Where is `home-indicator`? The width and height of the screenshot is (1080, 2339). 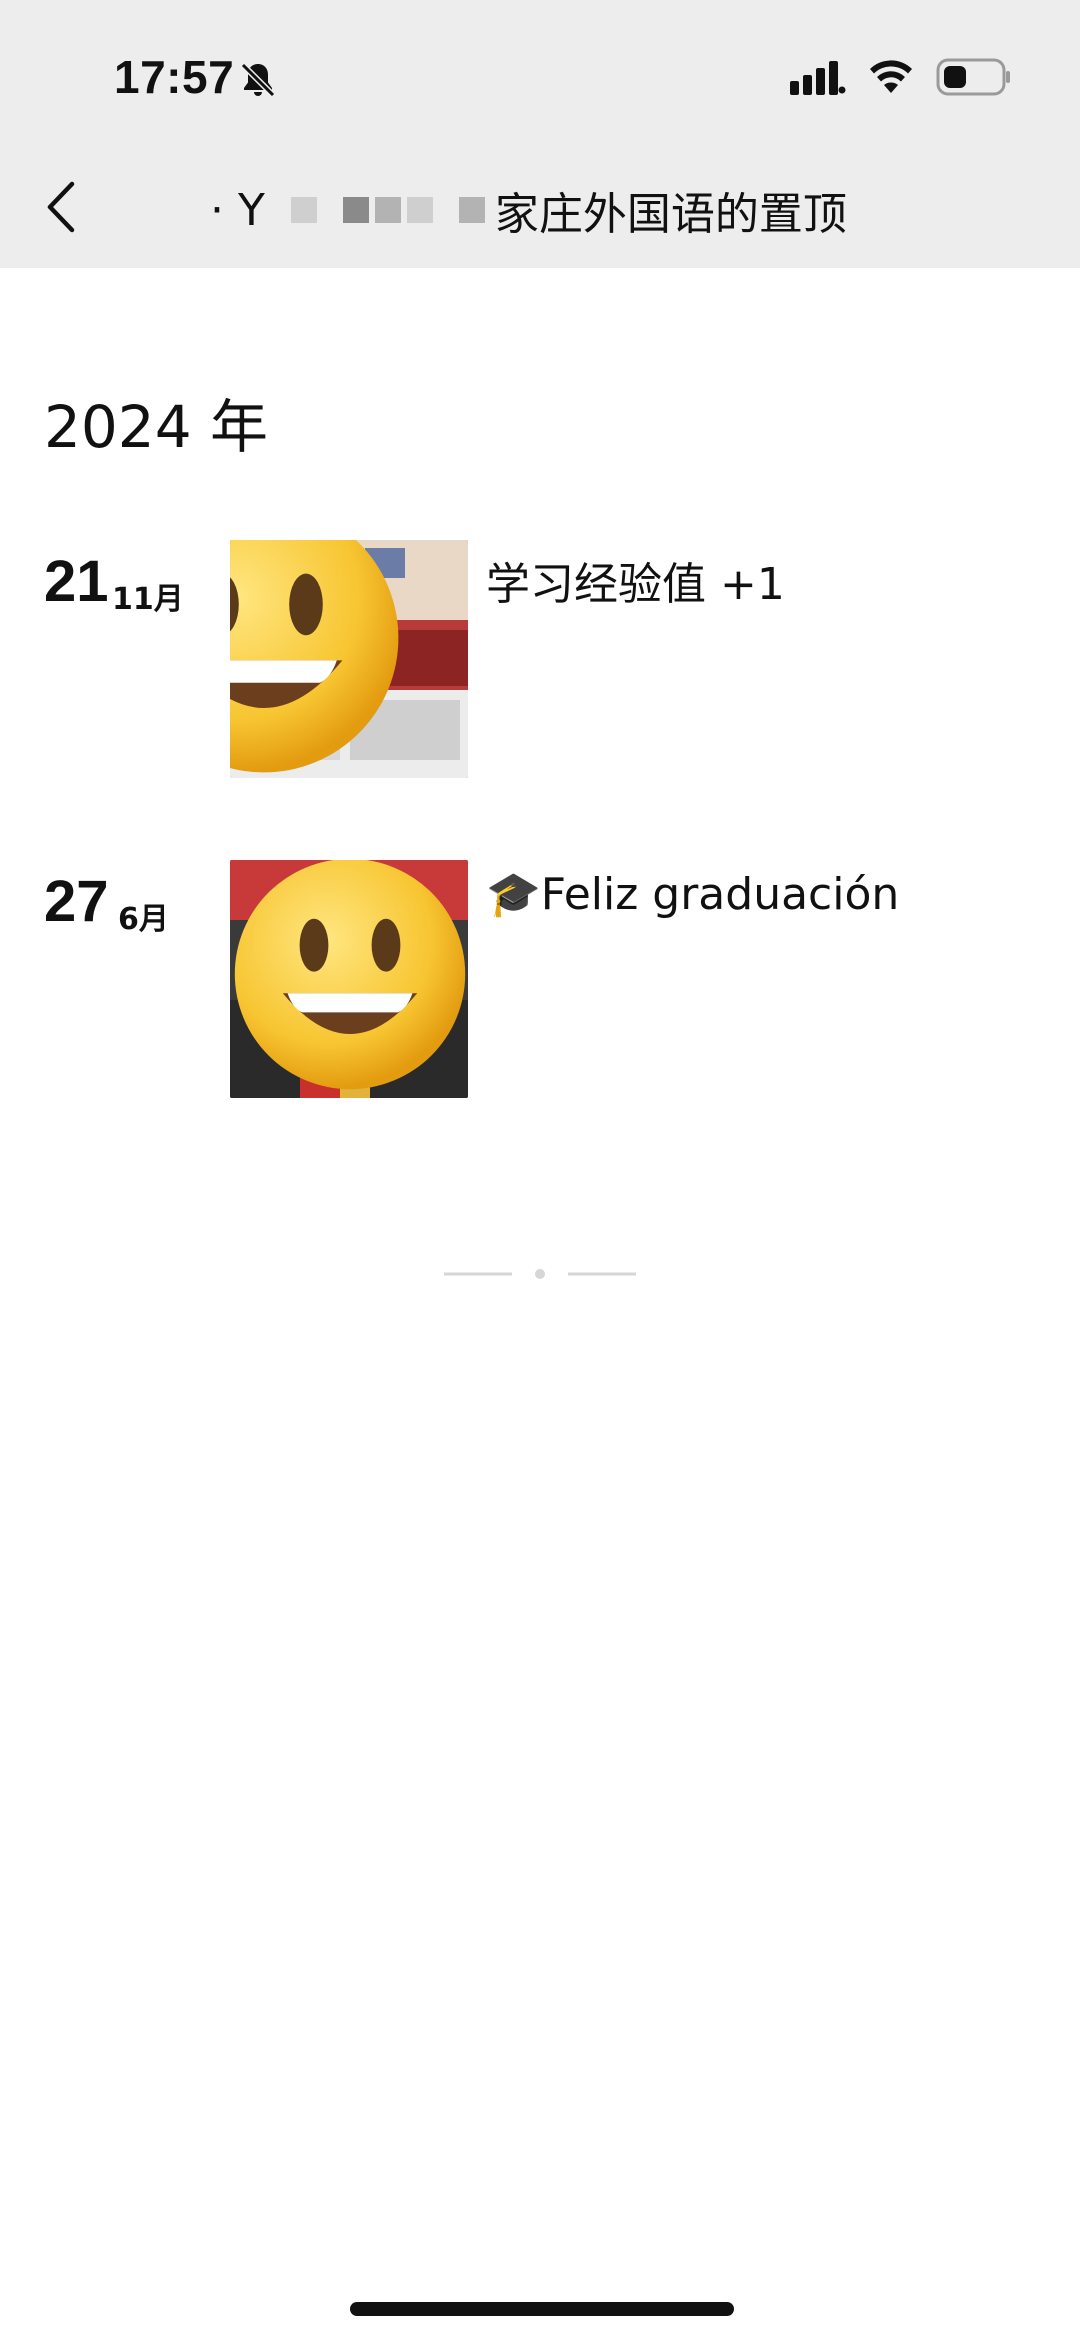 home-indicator is located at coordinates (542, 2309).